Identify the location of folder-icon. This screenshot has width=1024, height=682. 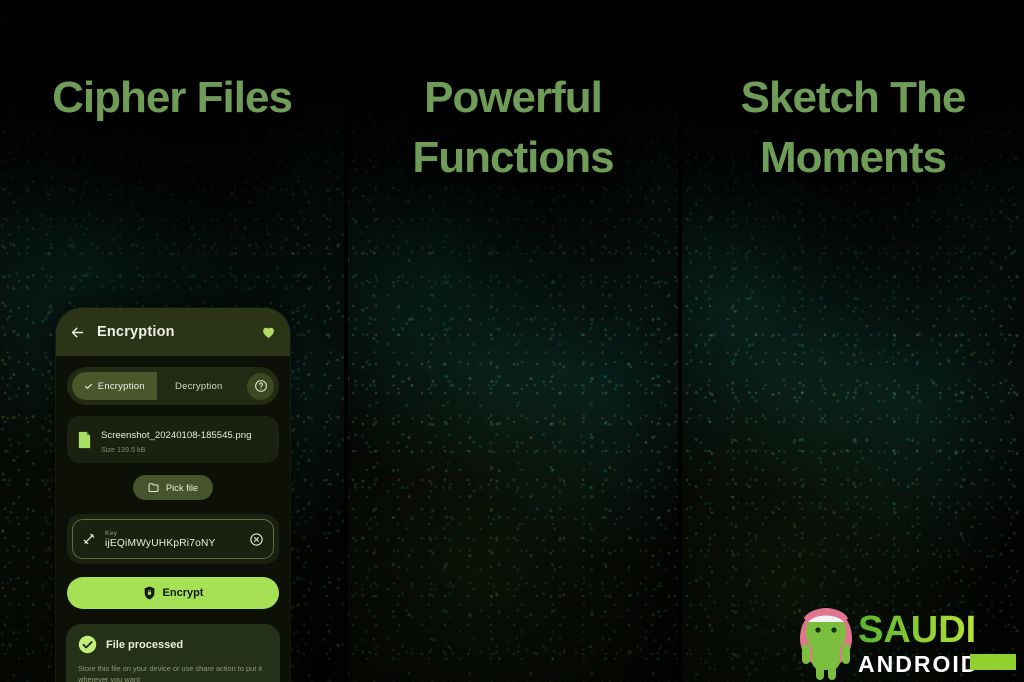
(154, 487).